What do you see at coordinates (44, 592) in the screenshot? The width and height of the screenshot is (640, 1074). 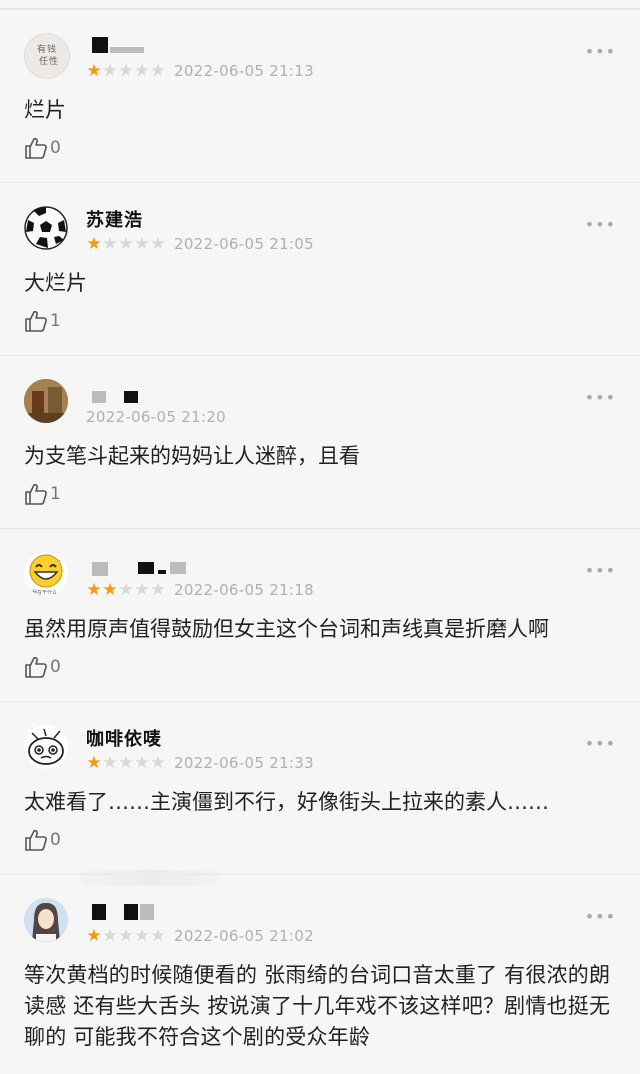 I see `svg-text: 我在干什么` at bounding box center [44, 592].